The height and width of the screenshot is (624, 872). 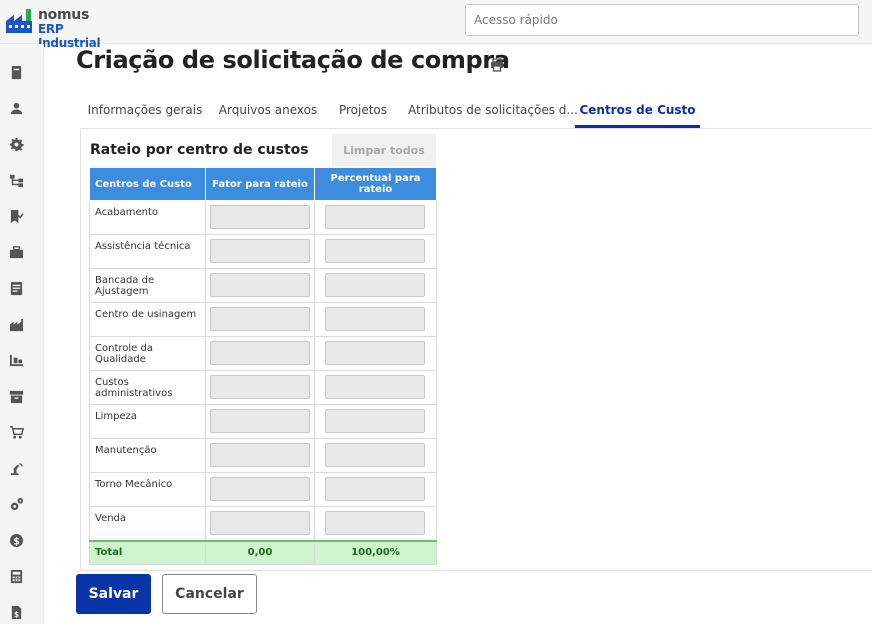 I want to click on gear-icon, so click(x=16, y=144).